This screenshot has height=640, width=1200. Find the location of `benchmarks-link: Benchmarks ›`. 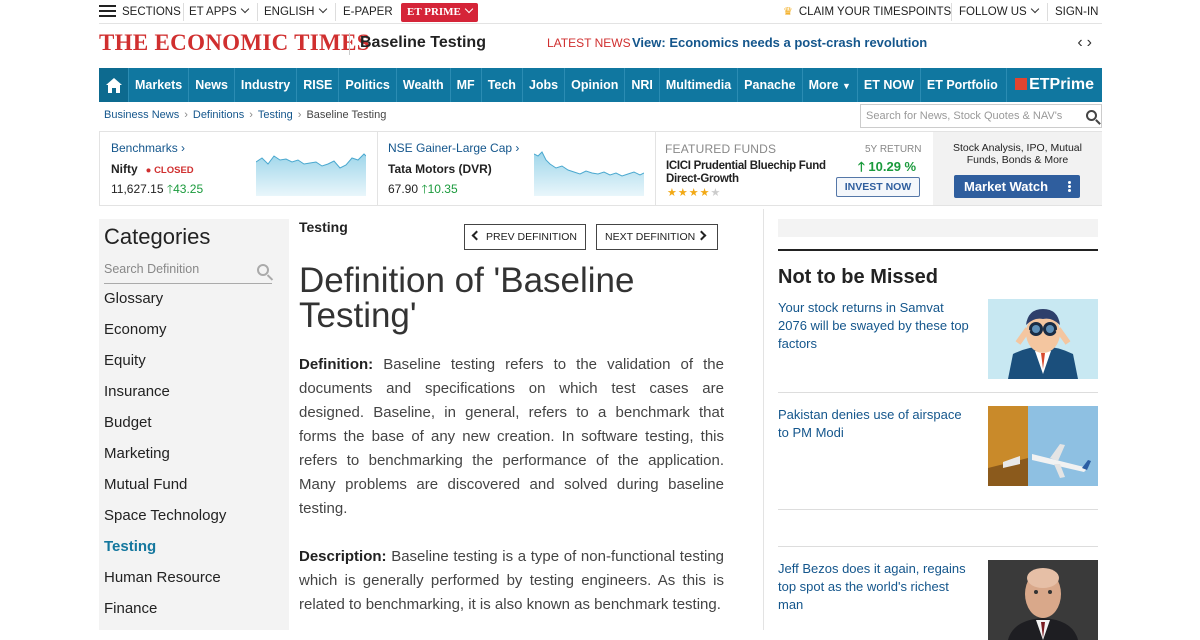

benchmarks-link: Benchmarks › is located at coordinates (148, 148).